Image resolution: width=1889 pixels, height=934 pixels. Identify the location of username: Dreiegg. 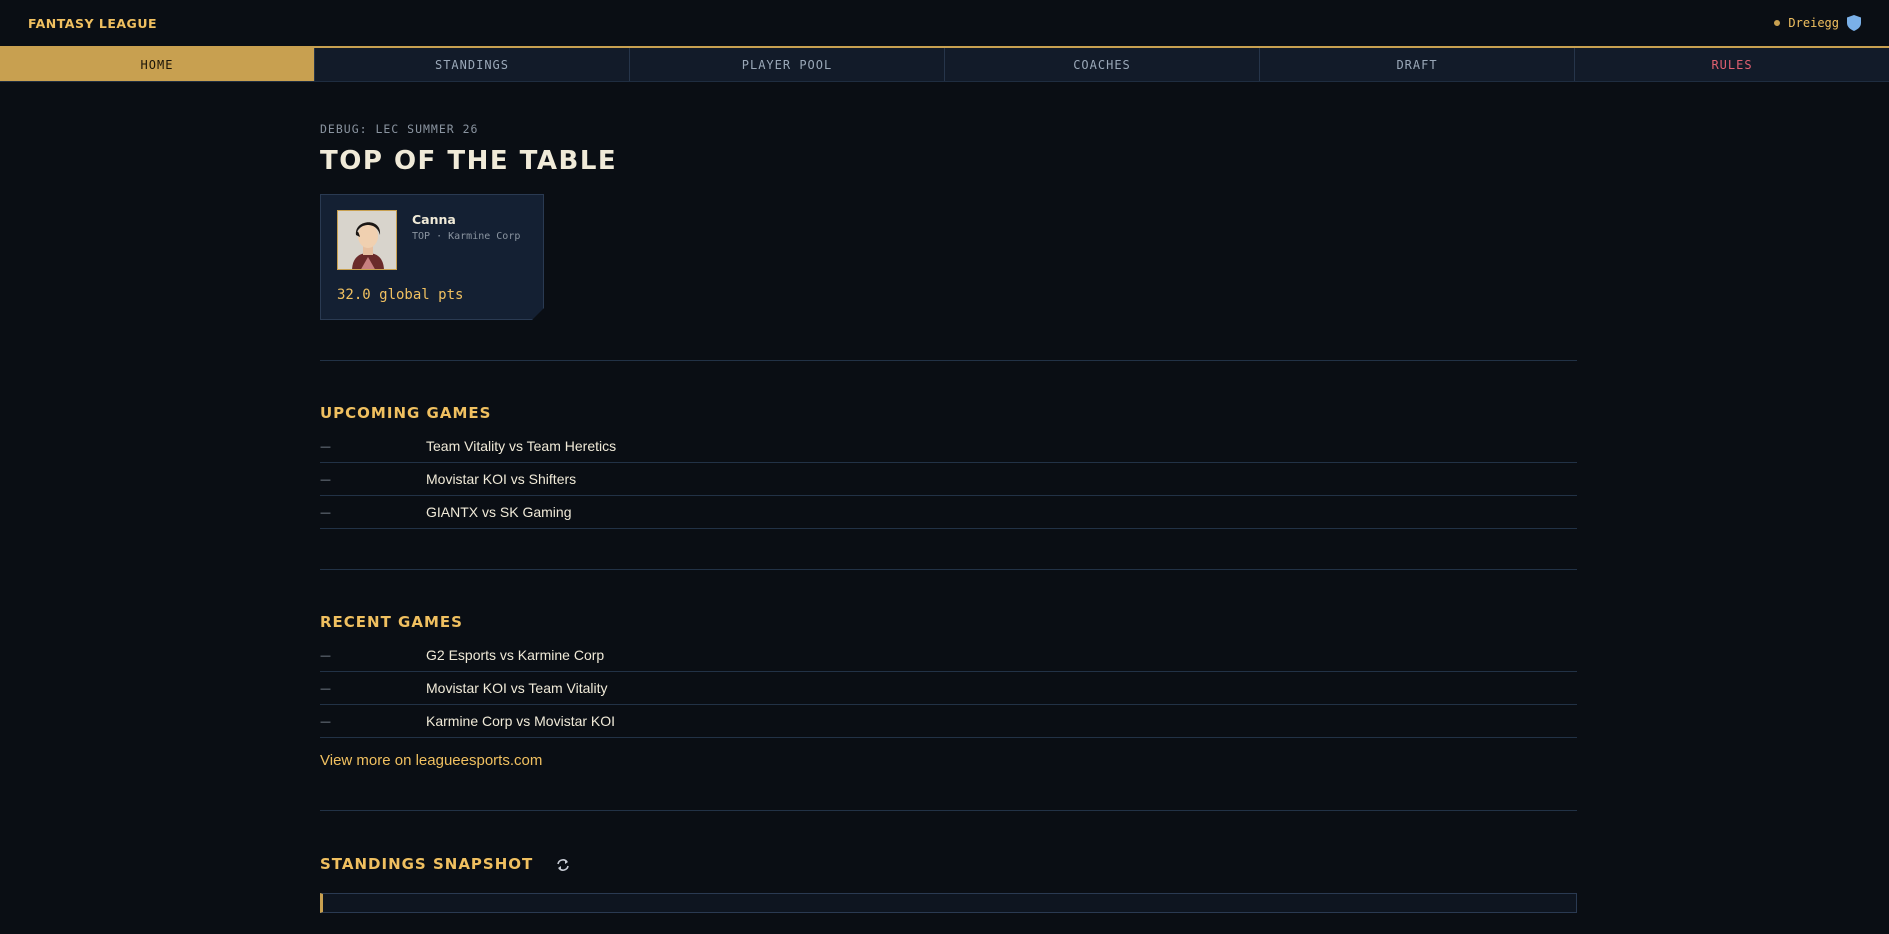
(1813, 23).